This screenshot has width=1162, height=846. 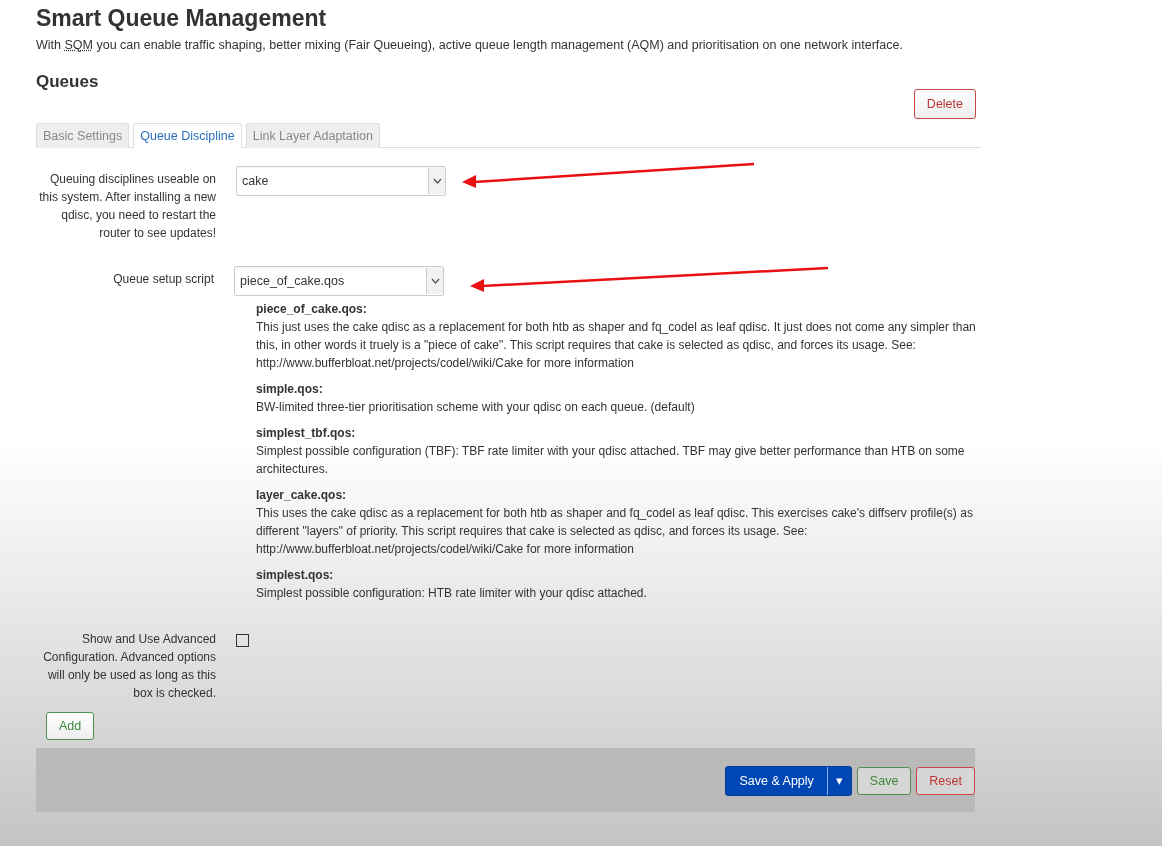 I want to click on script-name: simplest.qos:, so click(x=295, y=575).